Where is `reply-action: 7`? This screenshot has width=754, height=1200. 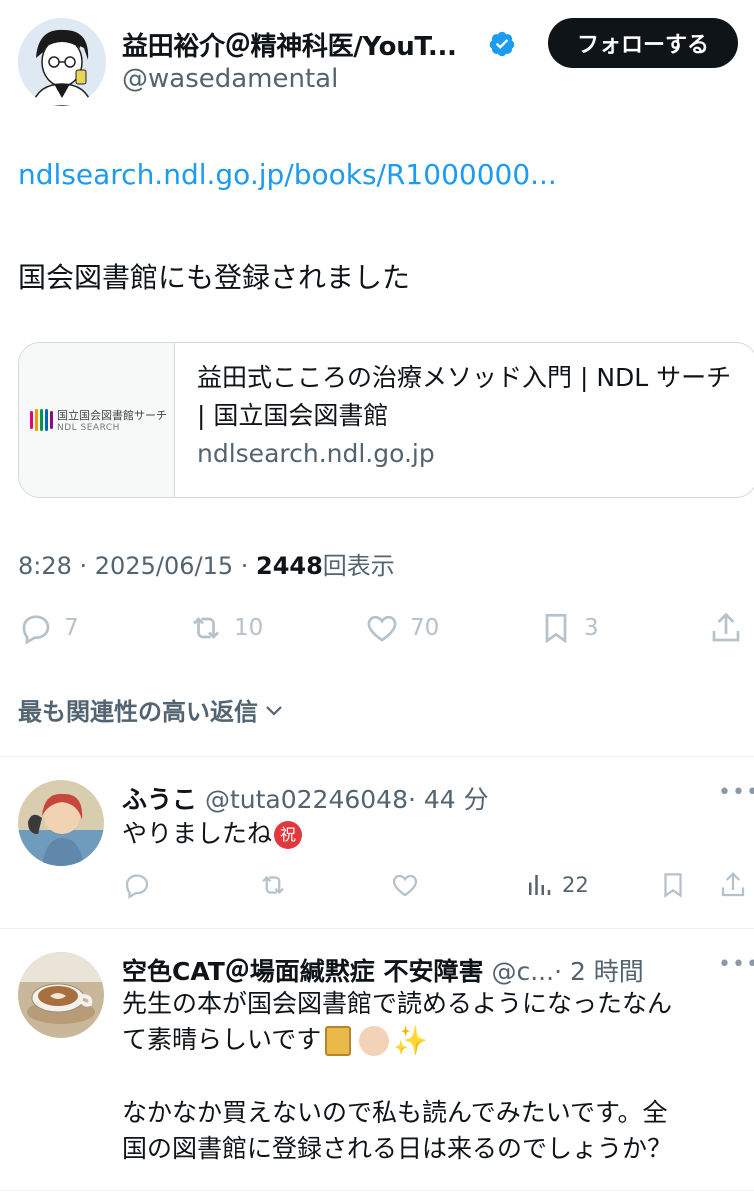 reply-action: 7 is located at coordinates (48, 628).